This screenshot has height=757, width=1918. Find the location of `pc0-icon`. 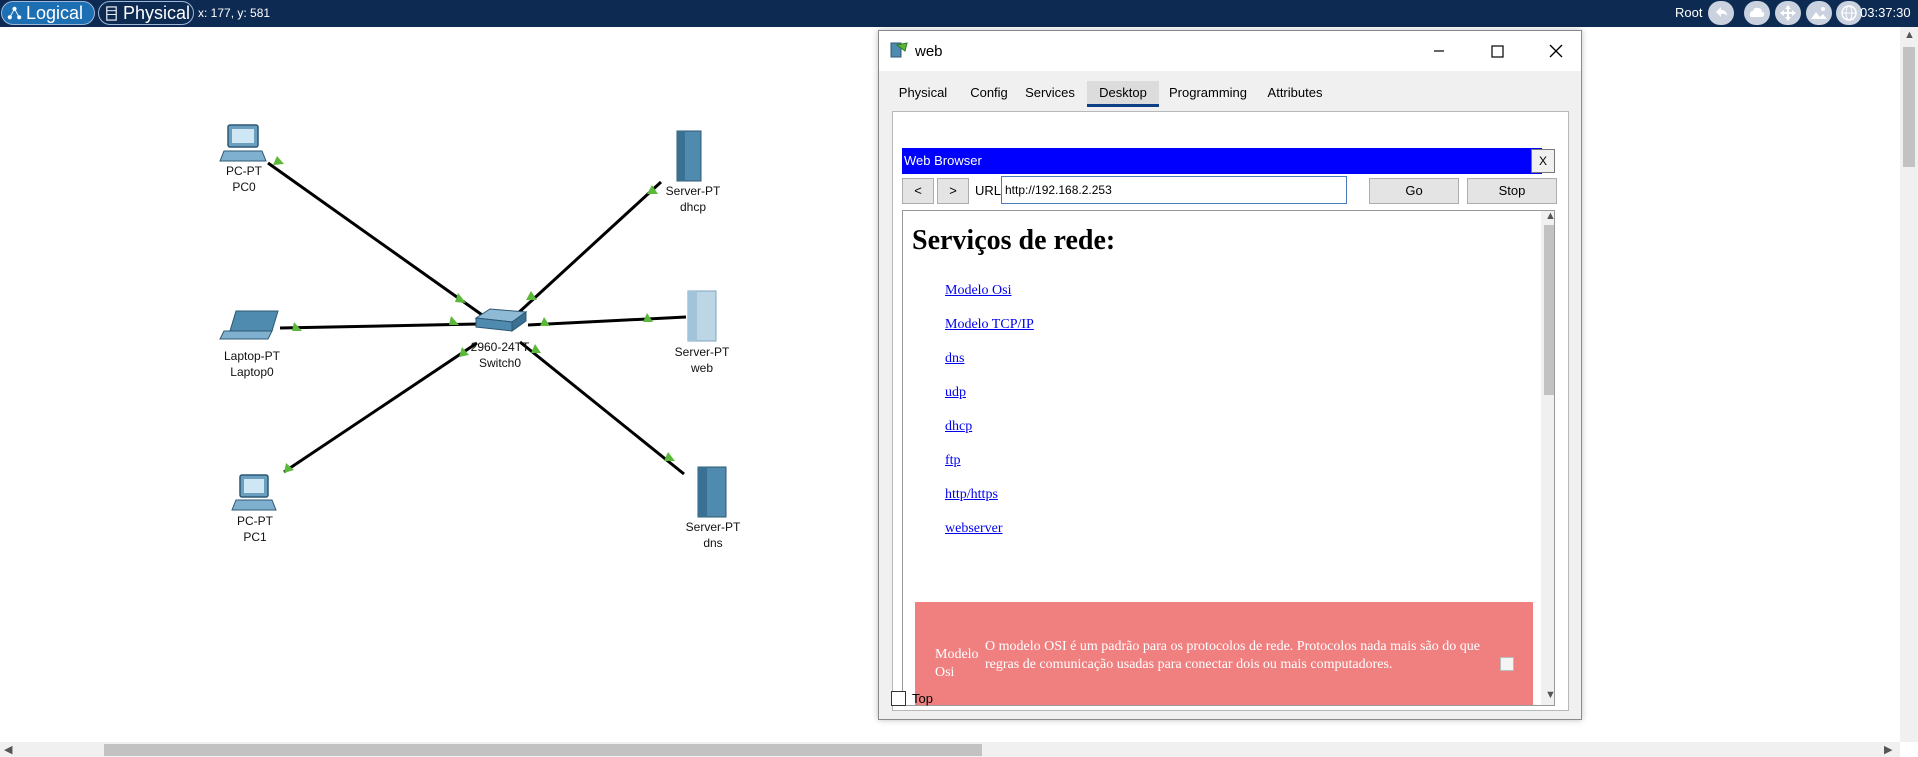

pc0-icon is located at coordinates (243, 143).